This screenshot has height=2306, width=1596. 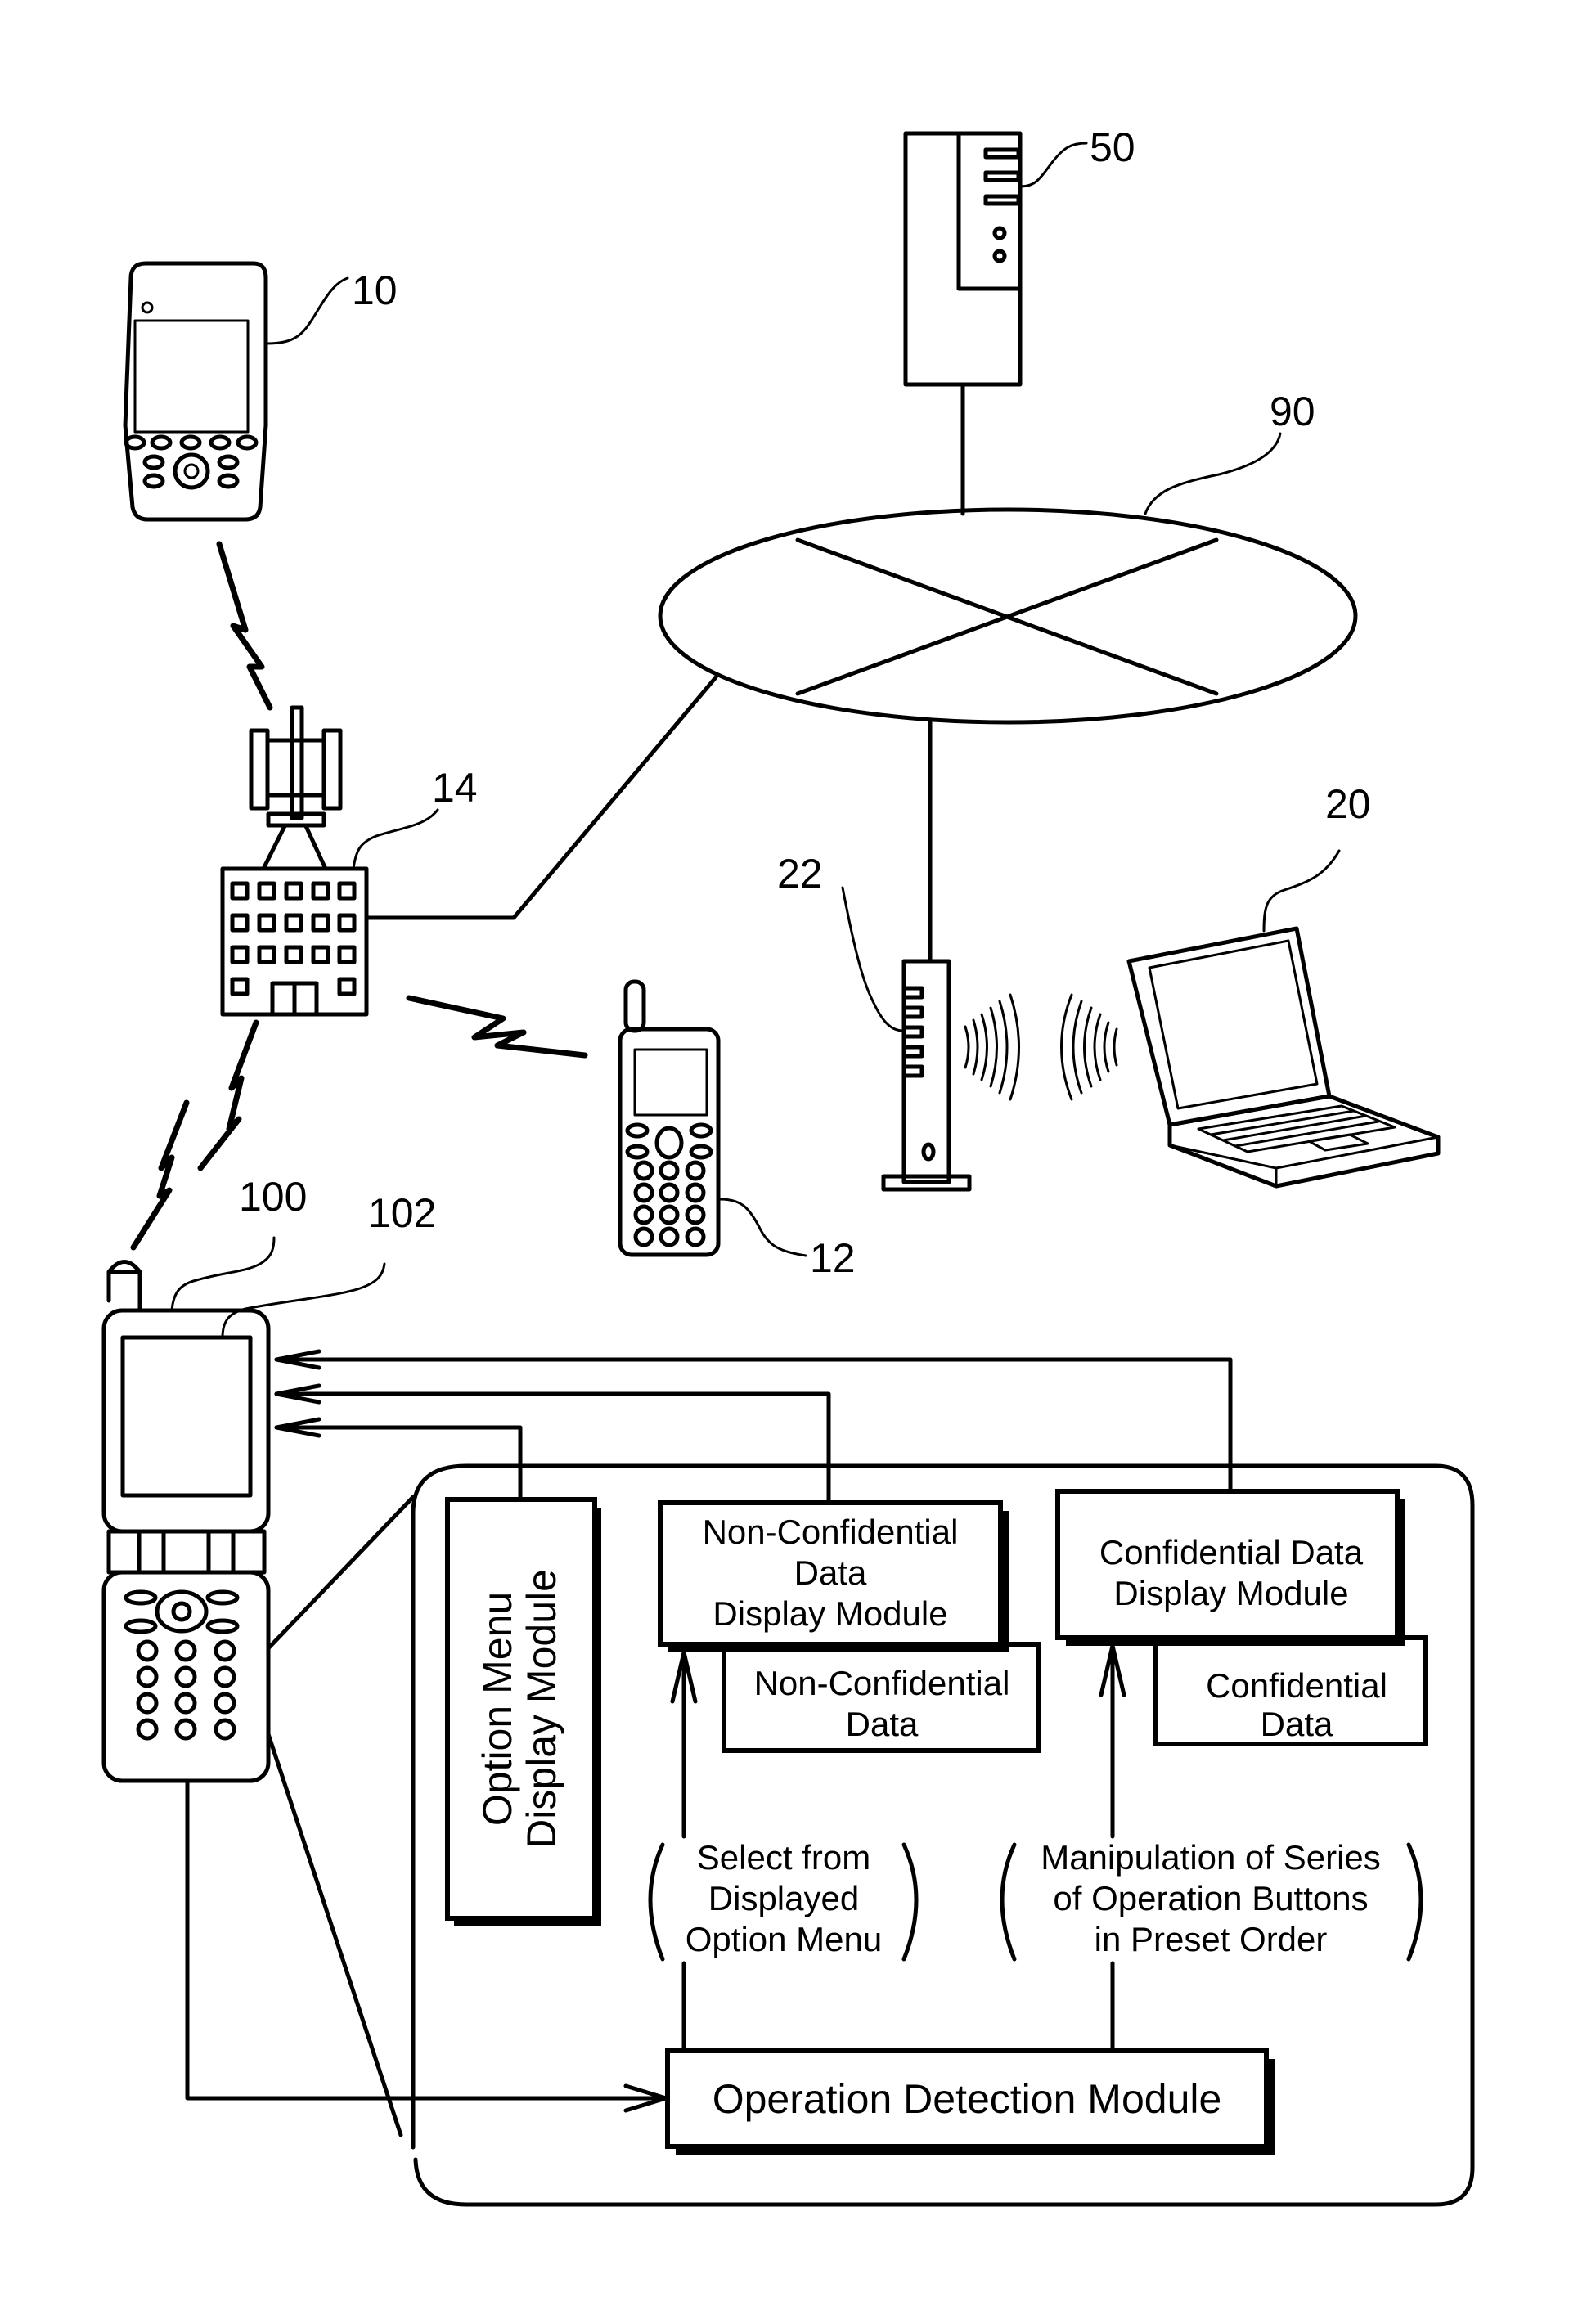 I want to click on non-confidential-data: Non-Confidential Data, so click(x=881, y=1697).